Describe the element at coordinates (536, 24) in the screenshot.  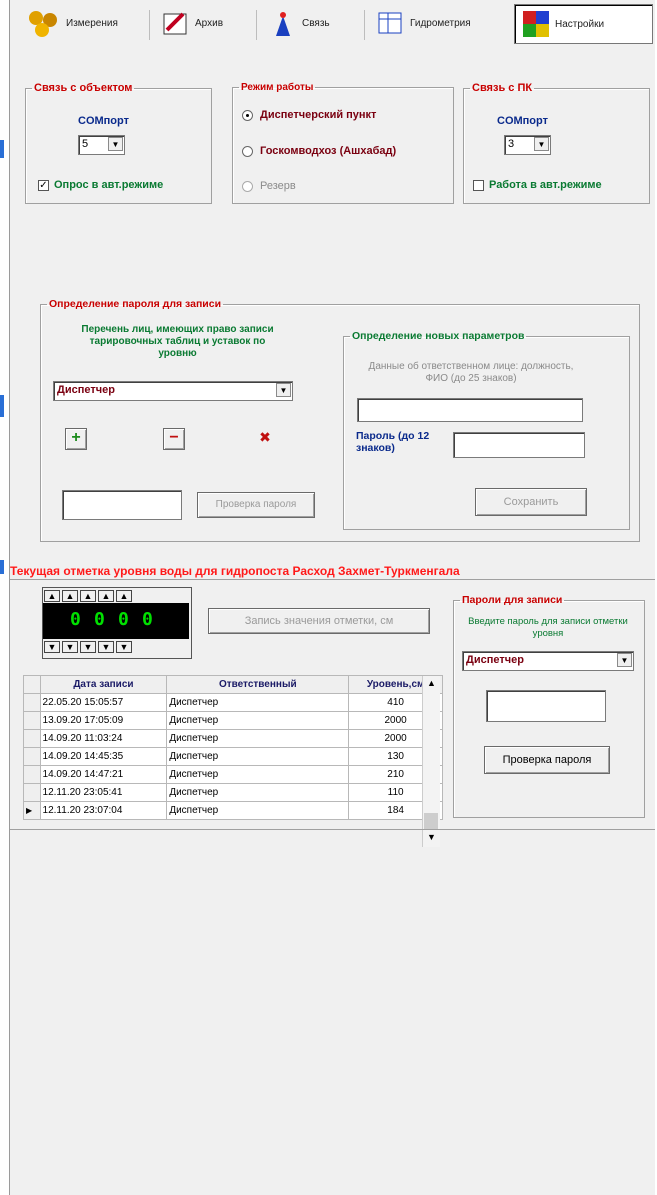
I see `settings-icon` at that location.